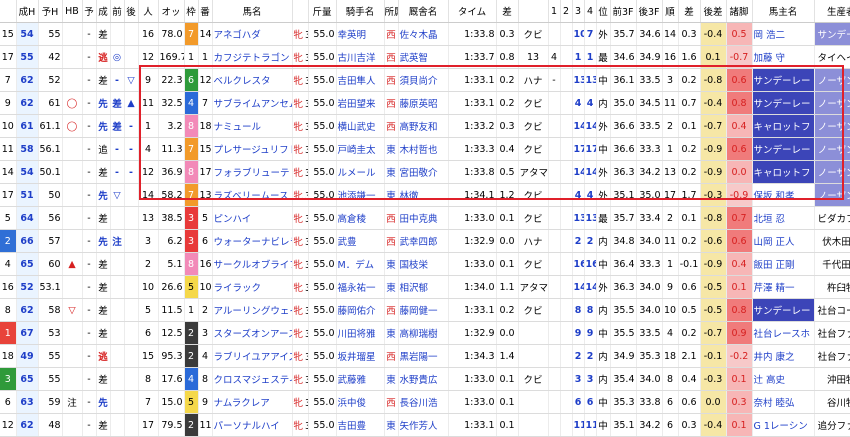 This screenshot has height=437, width=850. I want to click on cell-jockey: 岩田望来, so click(360, 103).